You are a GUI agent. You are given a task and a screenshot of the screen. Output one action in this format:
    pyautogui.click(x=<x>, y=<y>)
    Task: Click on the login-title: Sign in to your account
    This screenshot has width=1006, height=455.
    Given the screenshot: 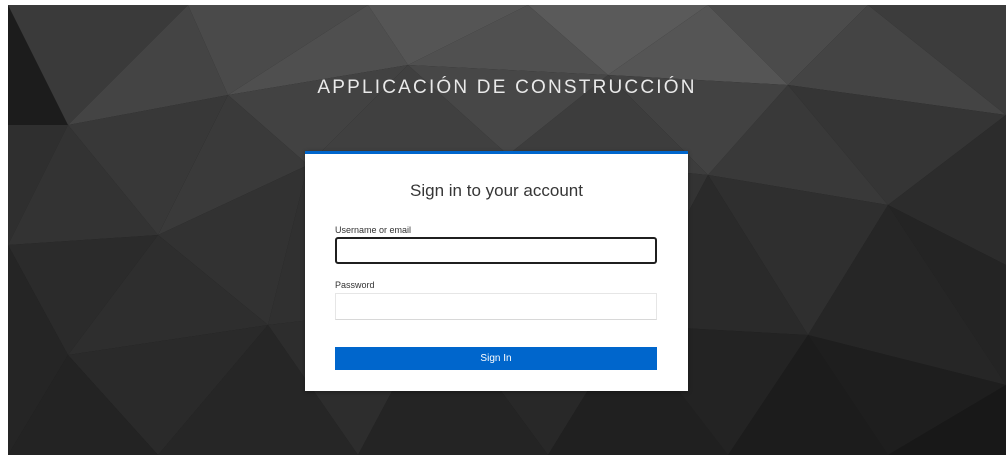 What is the action you would take?
    pyautogui.click(x=496, y=190)
    